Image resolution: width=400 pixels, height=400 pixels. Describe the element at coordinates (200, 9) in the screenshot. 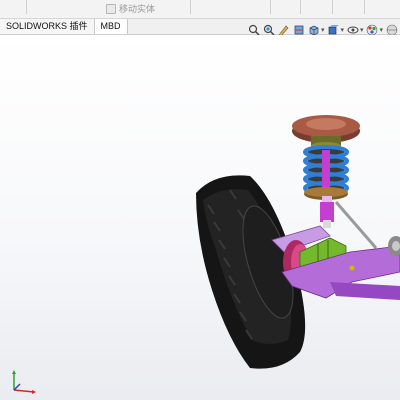

I see `command-manager-ribbon: 移动实体` at that location.